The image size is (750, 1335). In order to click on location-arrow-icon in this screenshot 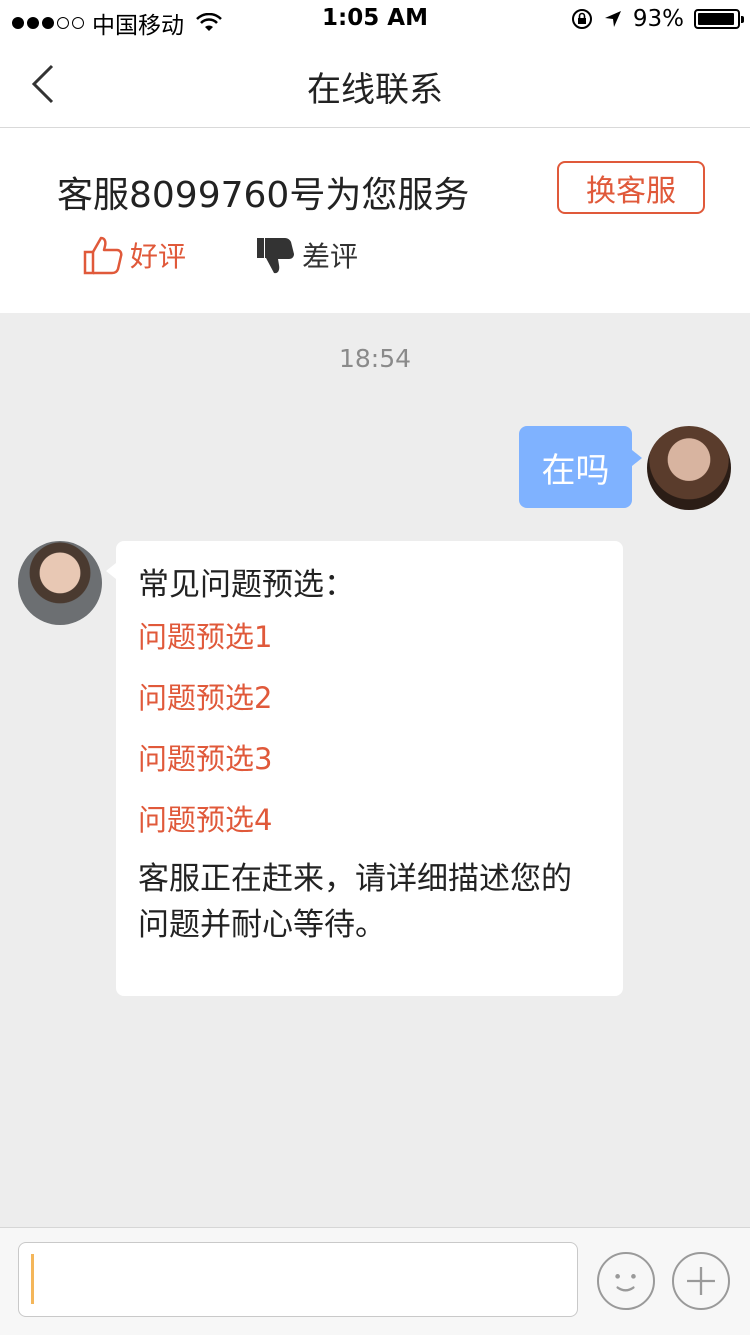, I will do `click(612, 19)`.